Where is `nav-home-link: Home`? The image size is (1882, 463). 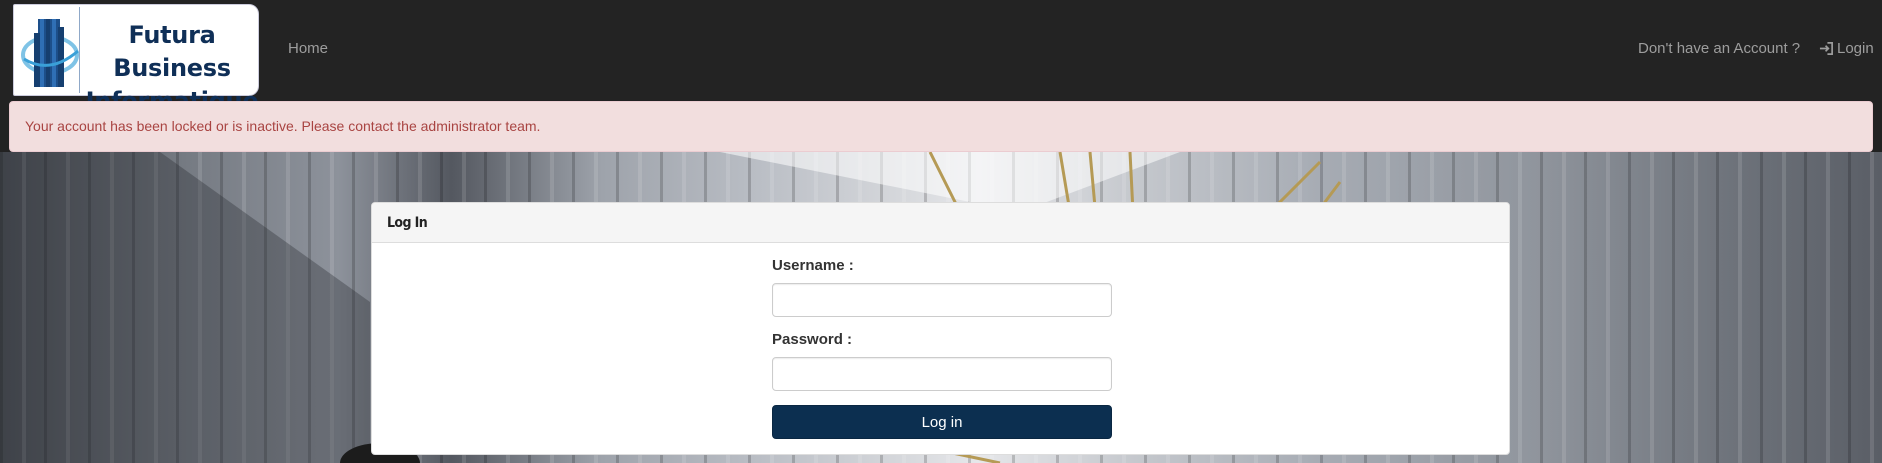
nav-home-link: Home is located at coordinates (308, 48).